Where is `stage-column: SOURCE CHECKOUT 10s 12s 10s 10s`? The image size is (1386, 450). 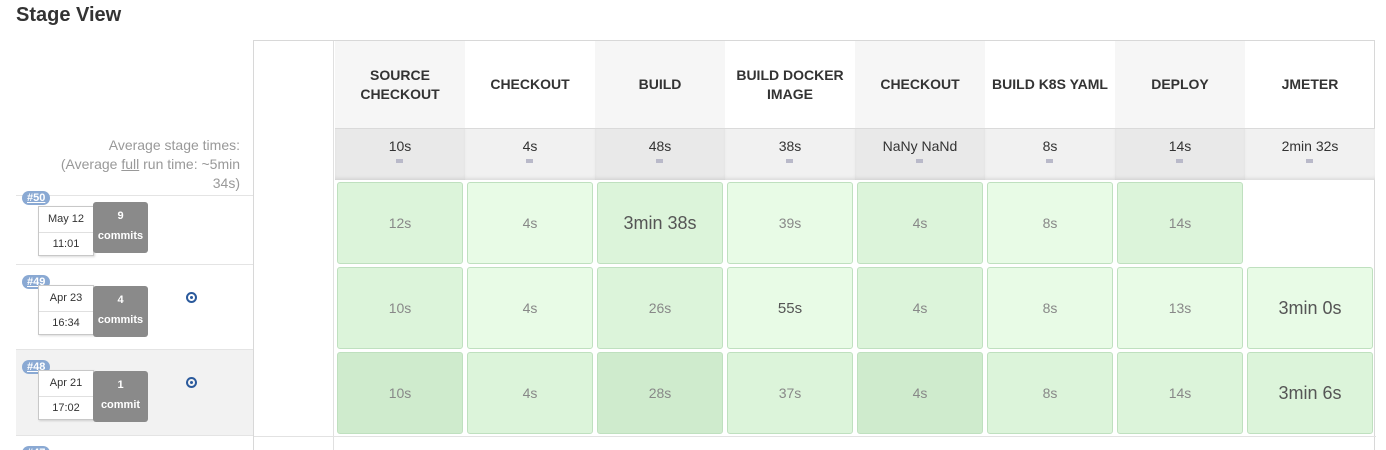
stage-column: SOURCE CHECKOUT 10s 12s 10s 10s is located at coordinates (400, 245).